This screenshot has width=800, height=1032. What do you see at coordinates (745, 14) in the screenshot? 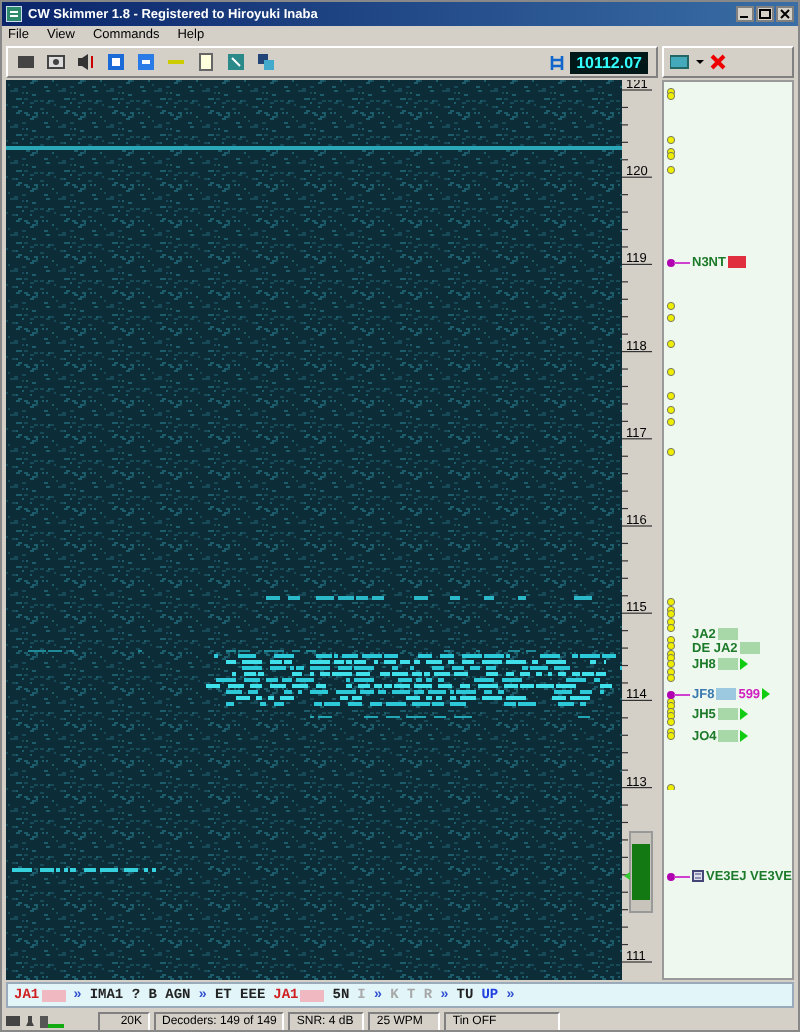
I see `minimize-button` at bounding box center [745, 14].